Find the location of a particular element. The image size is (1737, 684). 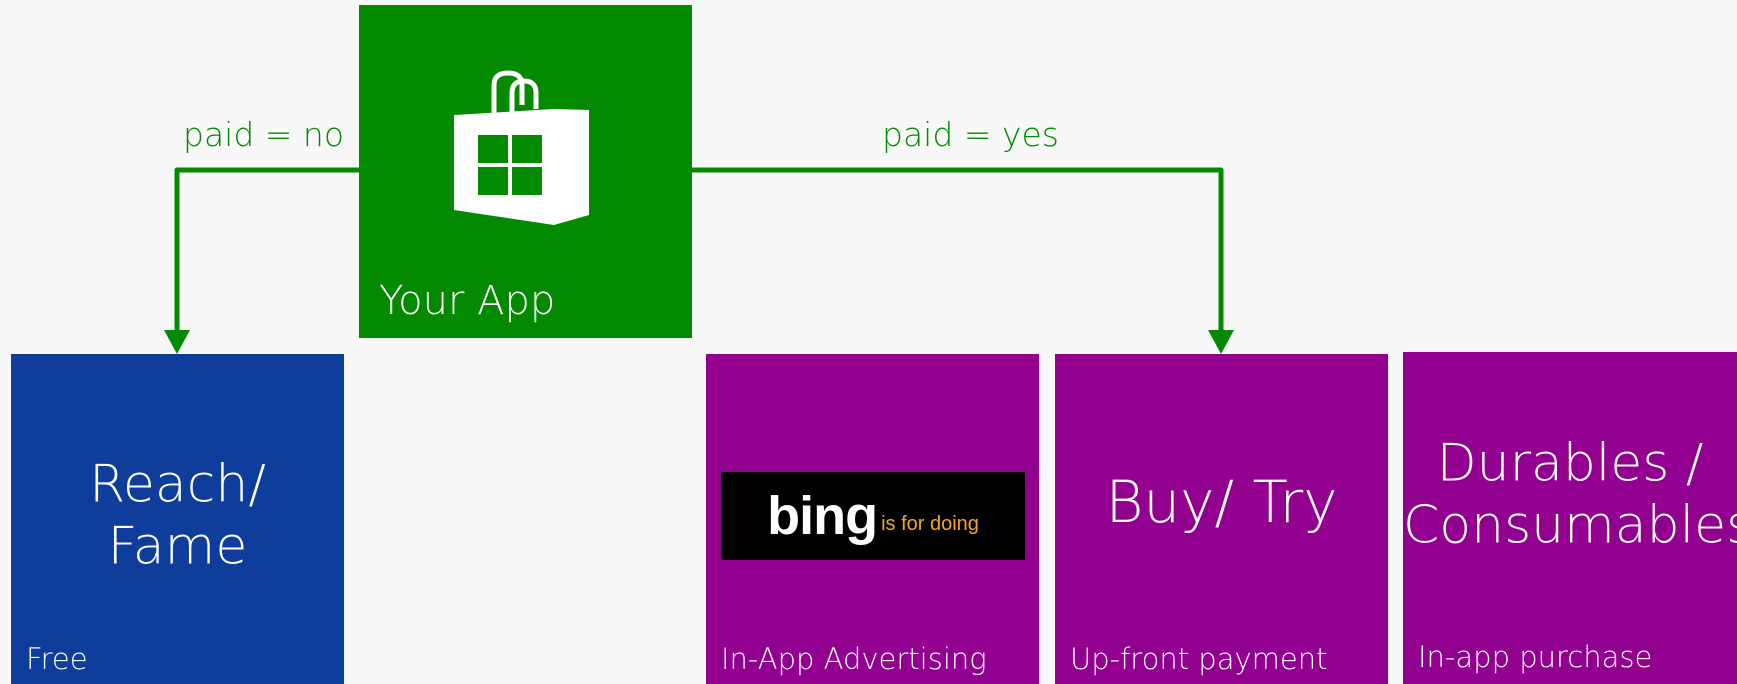

durables-line: Durables / is located at coordinates (1570, 463).